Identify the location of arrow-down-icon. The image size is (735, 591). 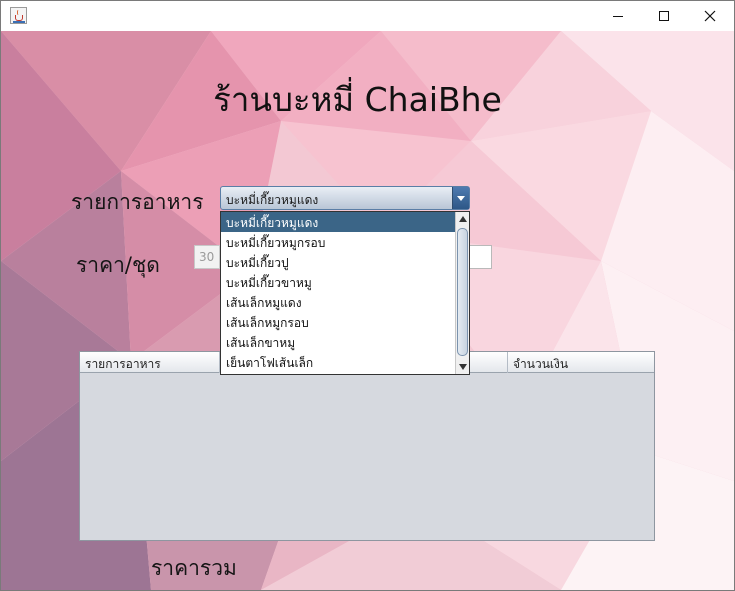
(462, 367).